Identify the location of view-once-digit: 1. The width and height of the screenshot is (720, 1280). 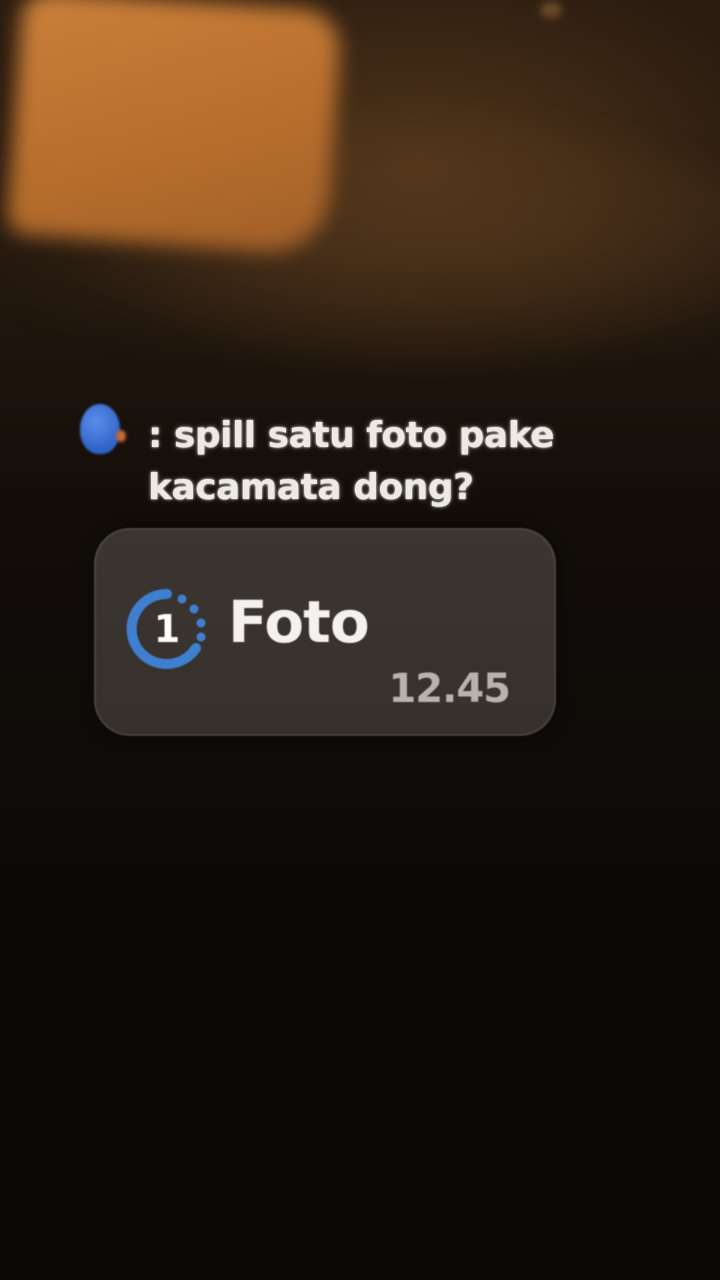
(167, 629).